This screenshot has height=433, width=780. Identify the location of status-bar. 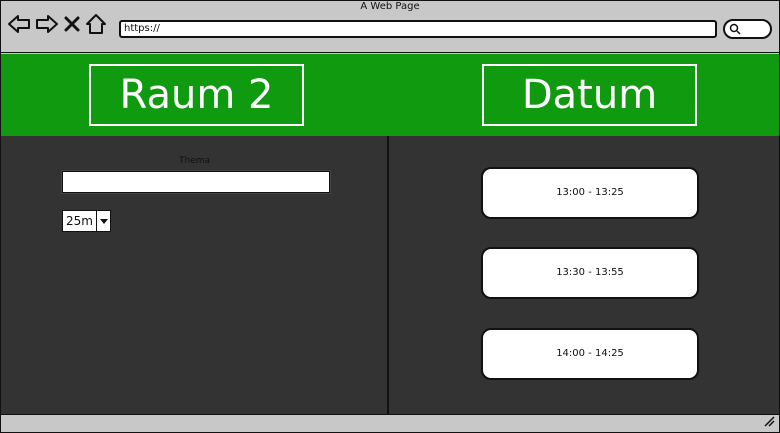
(390, 422).